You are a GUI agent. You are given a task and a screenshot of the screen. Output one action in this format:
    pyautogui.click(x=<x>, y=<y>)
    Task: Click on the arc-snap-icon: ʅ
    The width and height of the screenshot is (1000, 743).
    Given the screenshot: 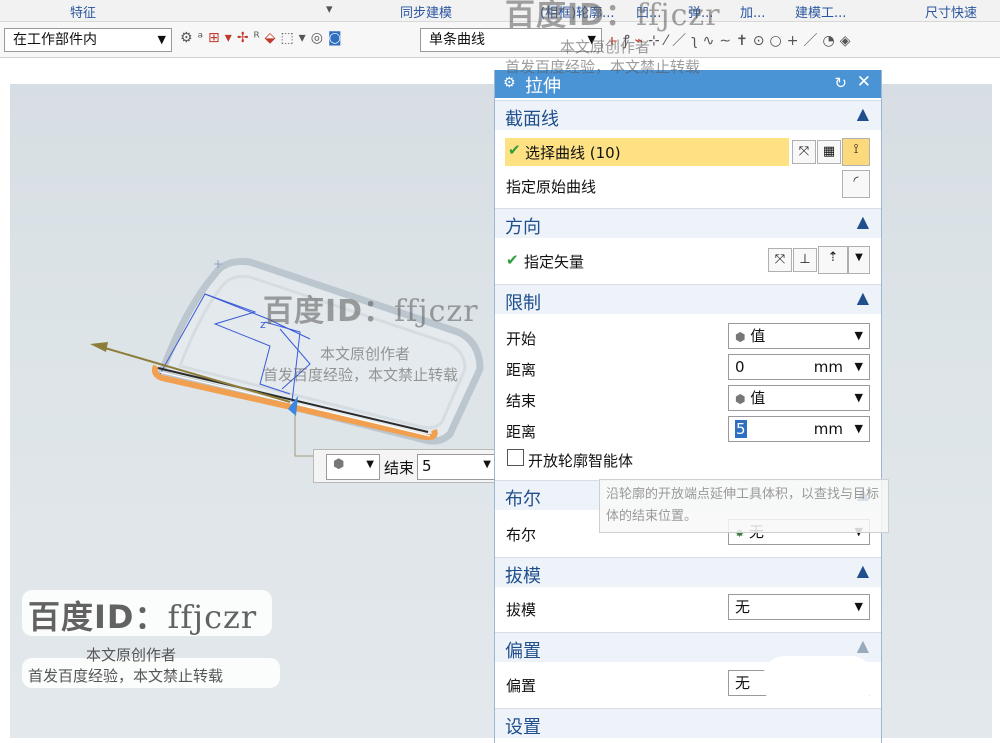 What is the action you would take?
    pyautogui.click(x=696, y=41)
    